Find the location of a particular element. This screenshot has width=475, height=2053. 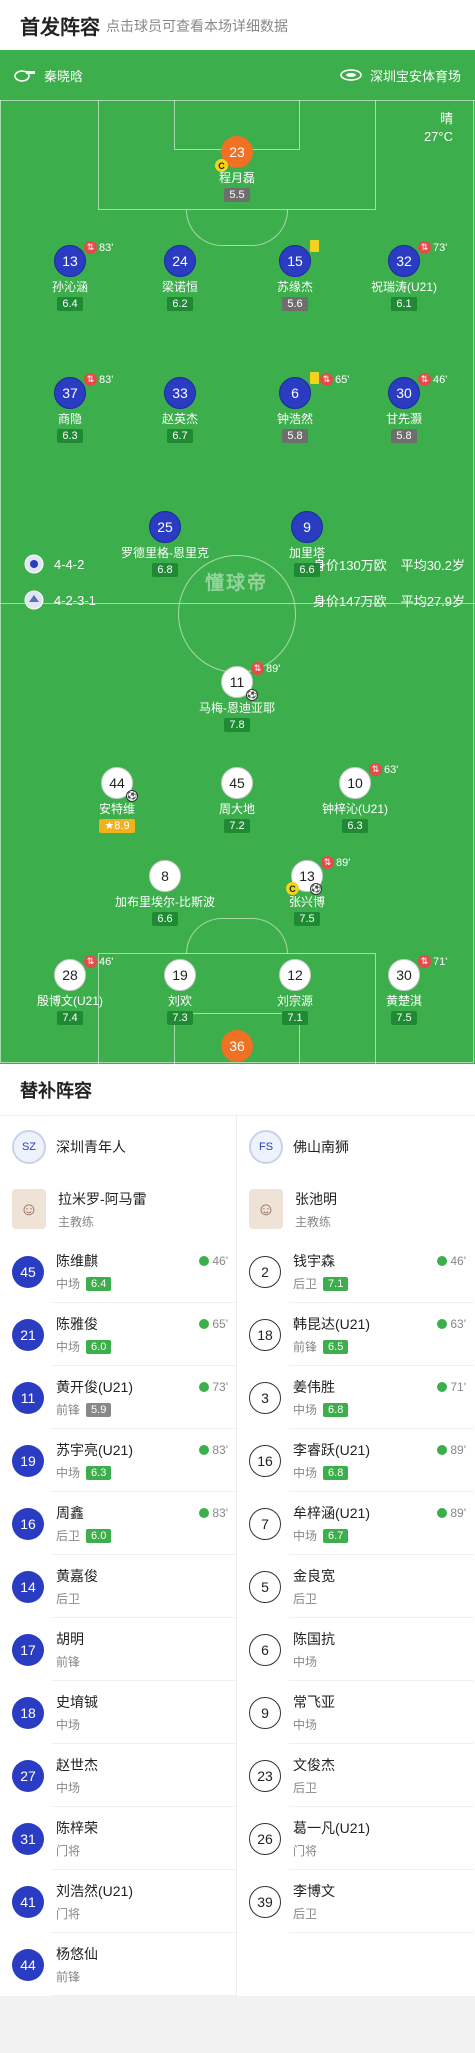

substitute-row: 6 陈国抗 中场 is located at coordinates (355, 1649).